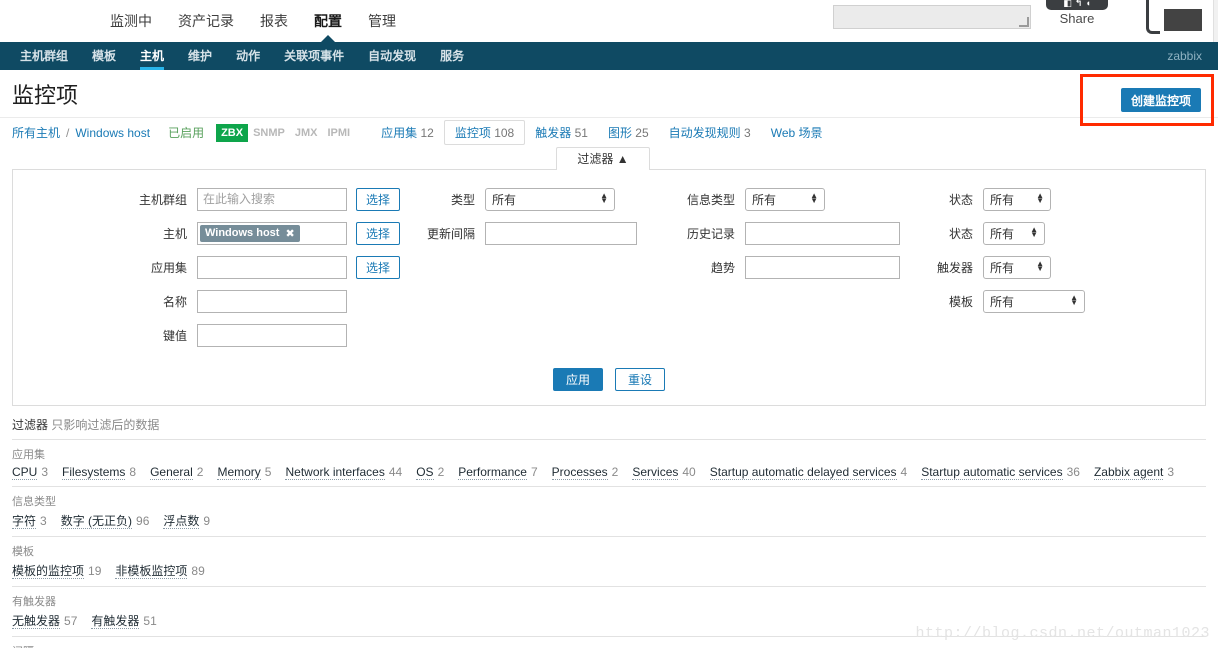  What do you see at coordinates (1128, 472) in the screenshot?
I see `subfilter-link: Zabbix agent` at bounding box center [1128, 472].